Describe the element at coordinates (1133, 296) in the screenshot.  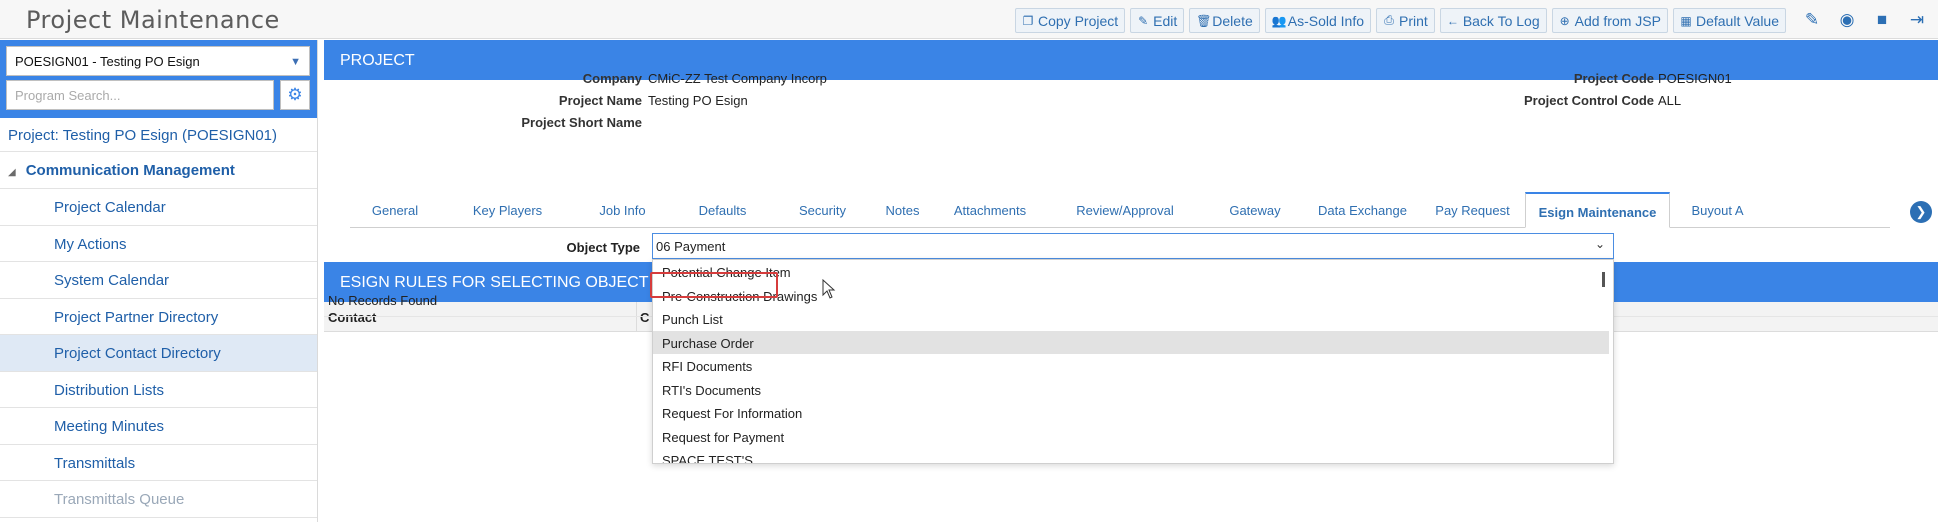
I see `dropdown-option-pre-construction-drawings: Pre-Construction Drawings` at that location.